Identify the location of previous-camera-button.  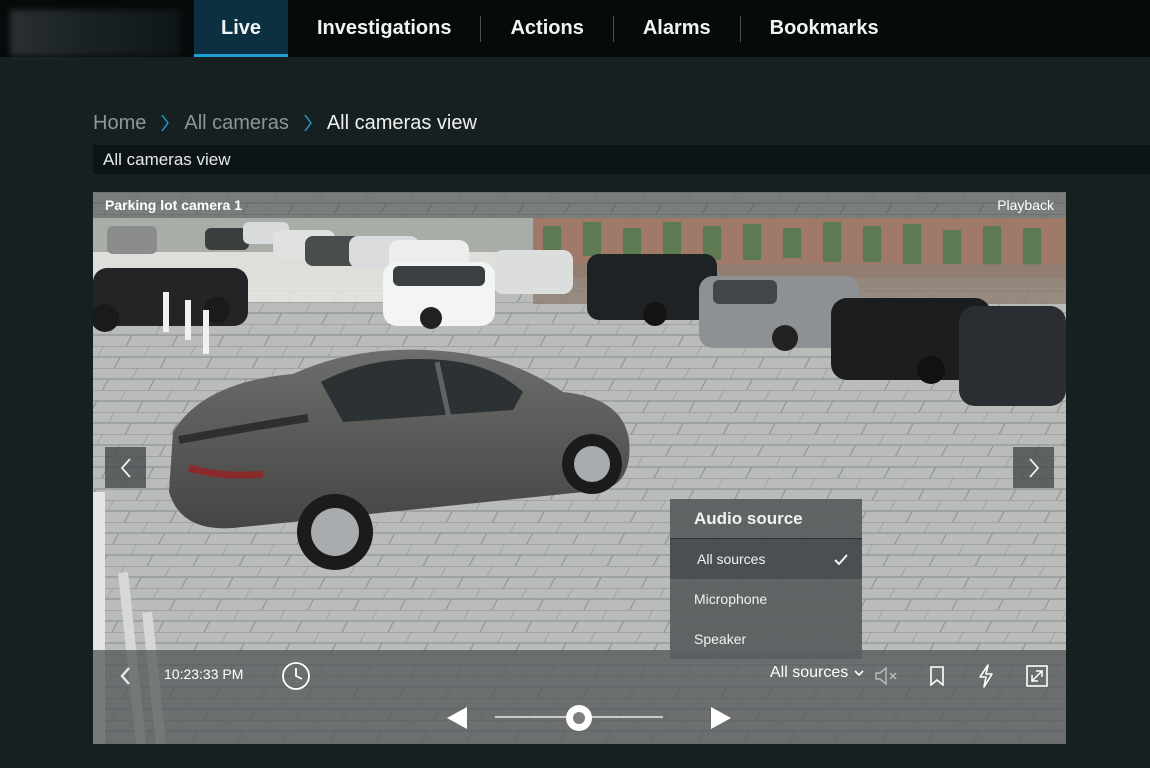
(125, 467).